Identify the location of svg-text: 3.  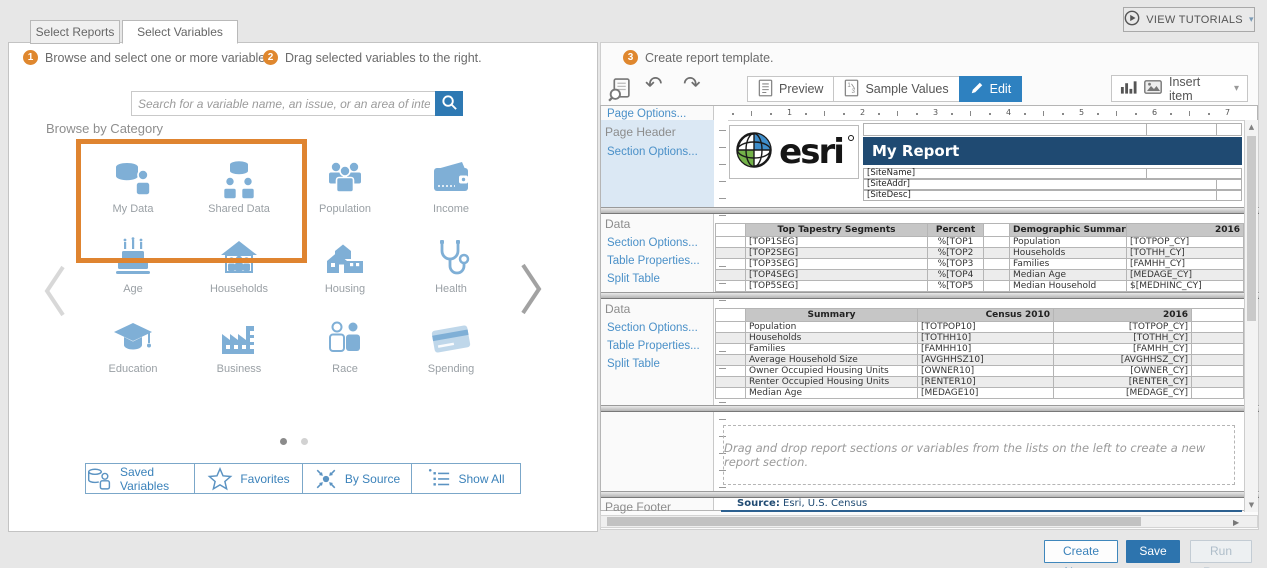
(854, 90).